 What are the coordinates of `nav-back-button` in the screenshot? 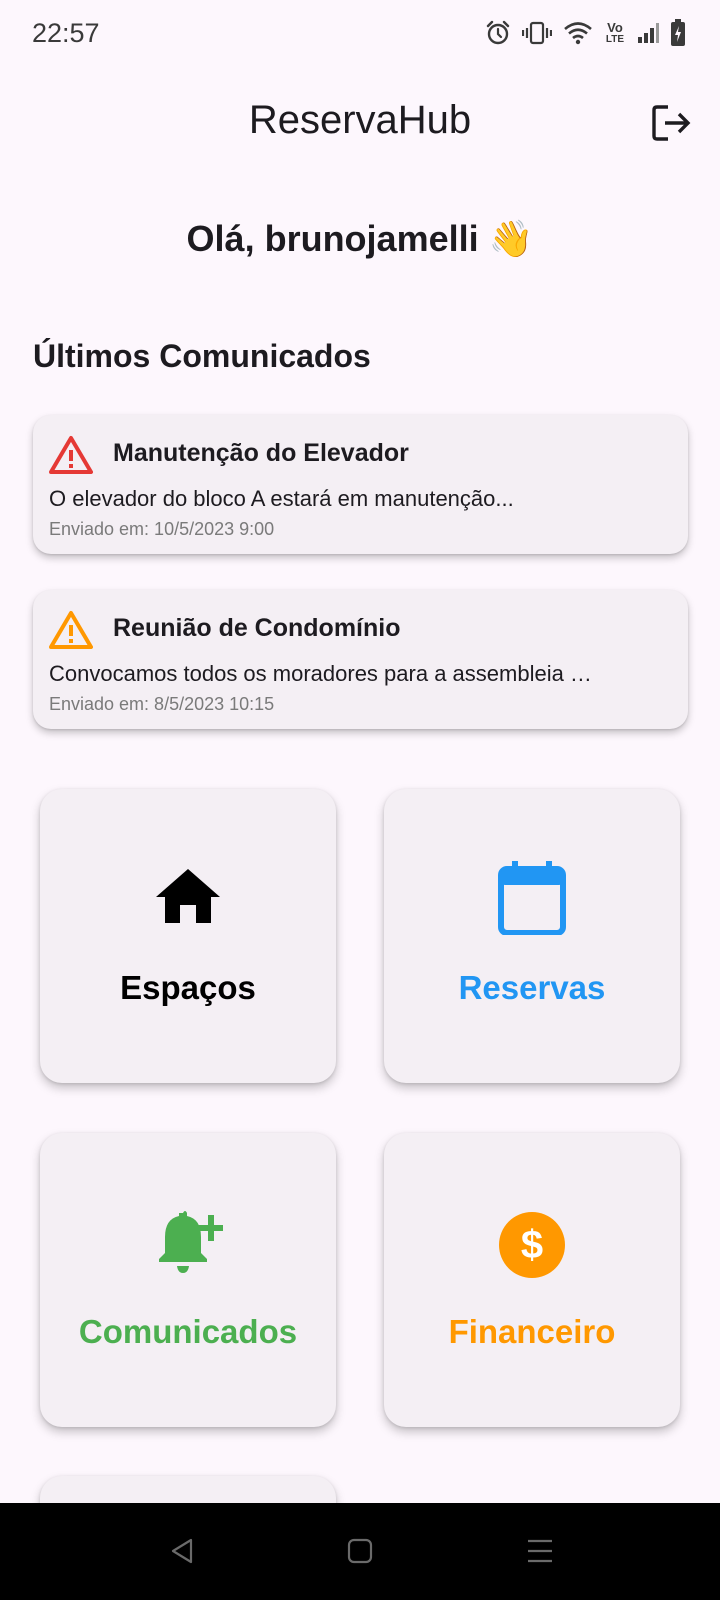 It's located at (182, 1551).